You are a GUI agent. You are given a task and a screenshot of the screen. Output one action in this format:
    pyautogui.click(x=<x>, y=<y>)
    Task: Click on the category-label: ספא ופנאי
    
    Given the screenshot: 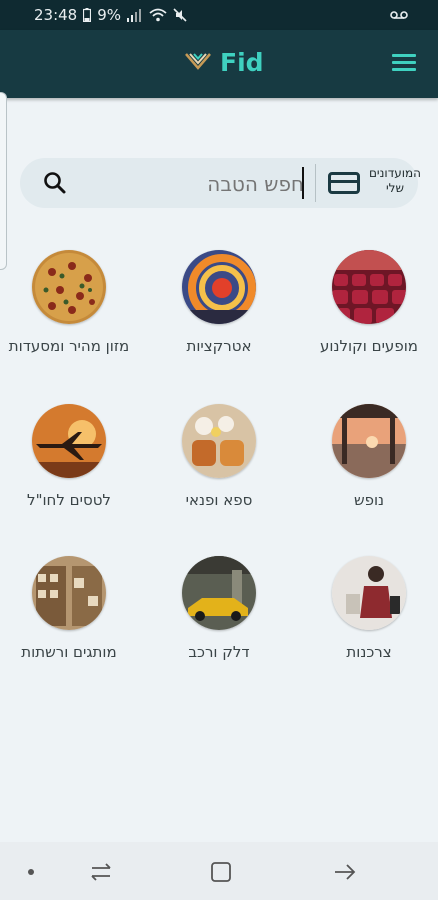 What is the action you would take?
    pyautogui.click(x=219, y=500)
    